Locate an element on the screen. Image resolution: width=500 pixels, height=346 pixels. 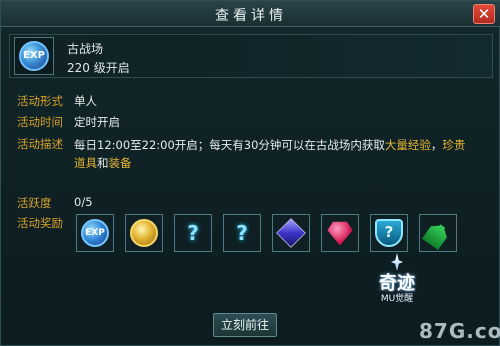
description-label: 活动描述 is located at coordinates (40, 144).